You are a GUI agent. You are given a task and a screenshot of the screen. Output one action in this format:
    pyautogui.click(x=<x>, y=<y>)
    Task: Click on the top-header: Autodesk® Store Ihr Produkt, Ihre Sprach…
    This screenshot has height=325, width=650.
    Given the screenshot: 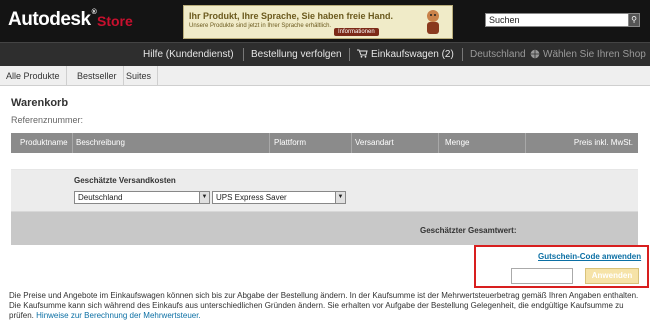 What is the action you would take?
    pyautogui.click(x=325, y=21)
    